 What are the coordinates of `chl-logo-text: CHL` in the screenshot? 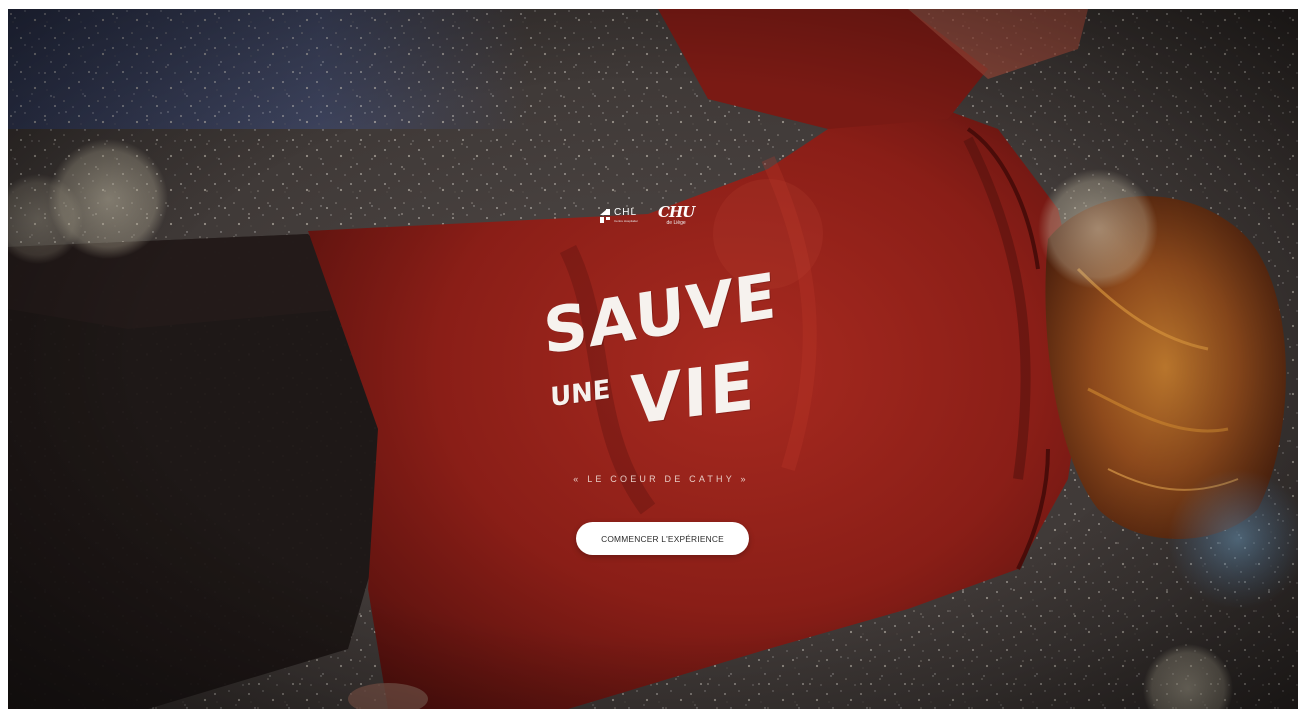 It's located at (626, 212).